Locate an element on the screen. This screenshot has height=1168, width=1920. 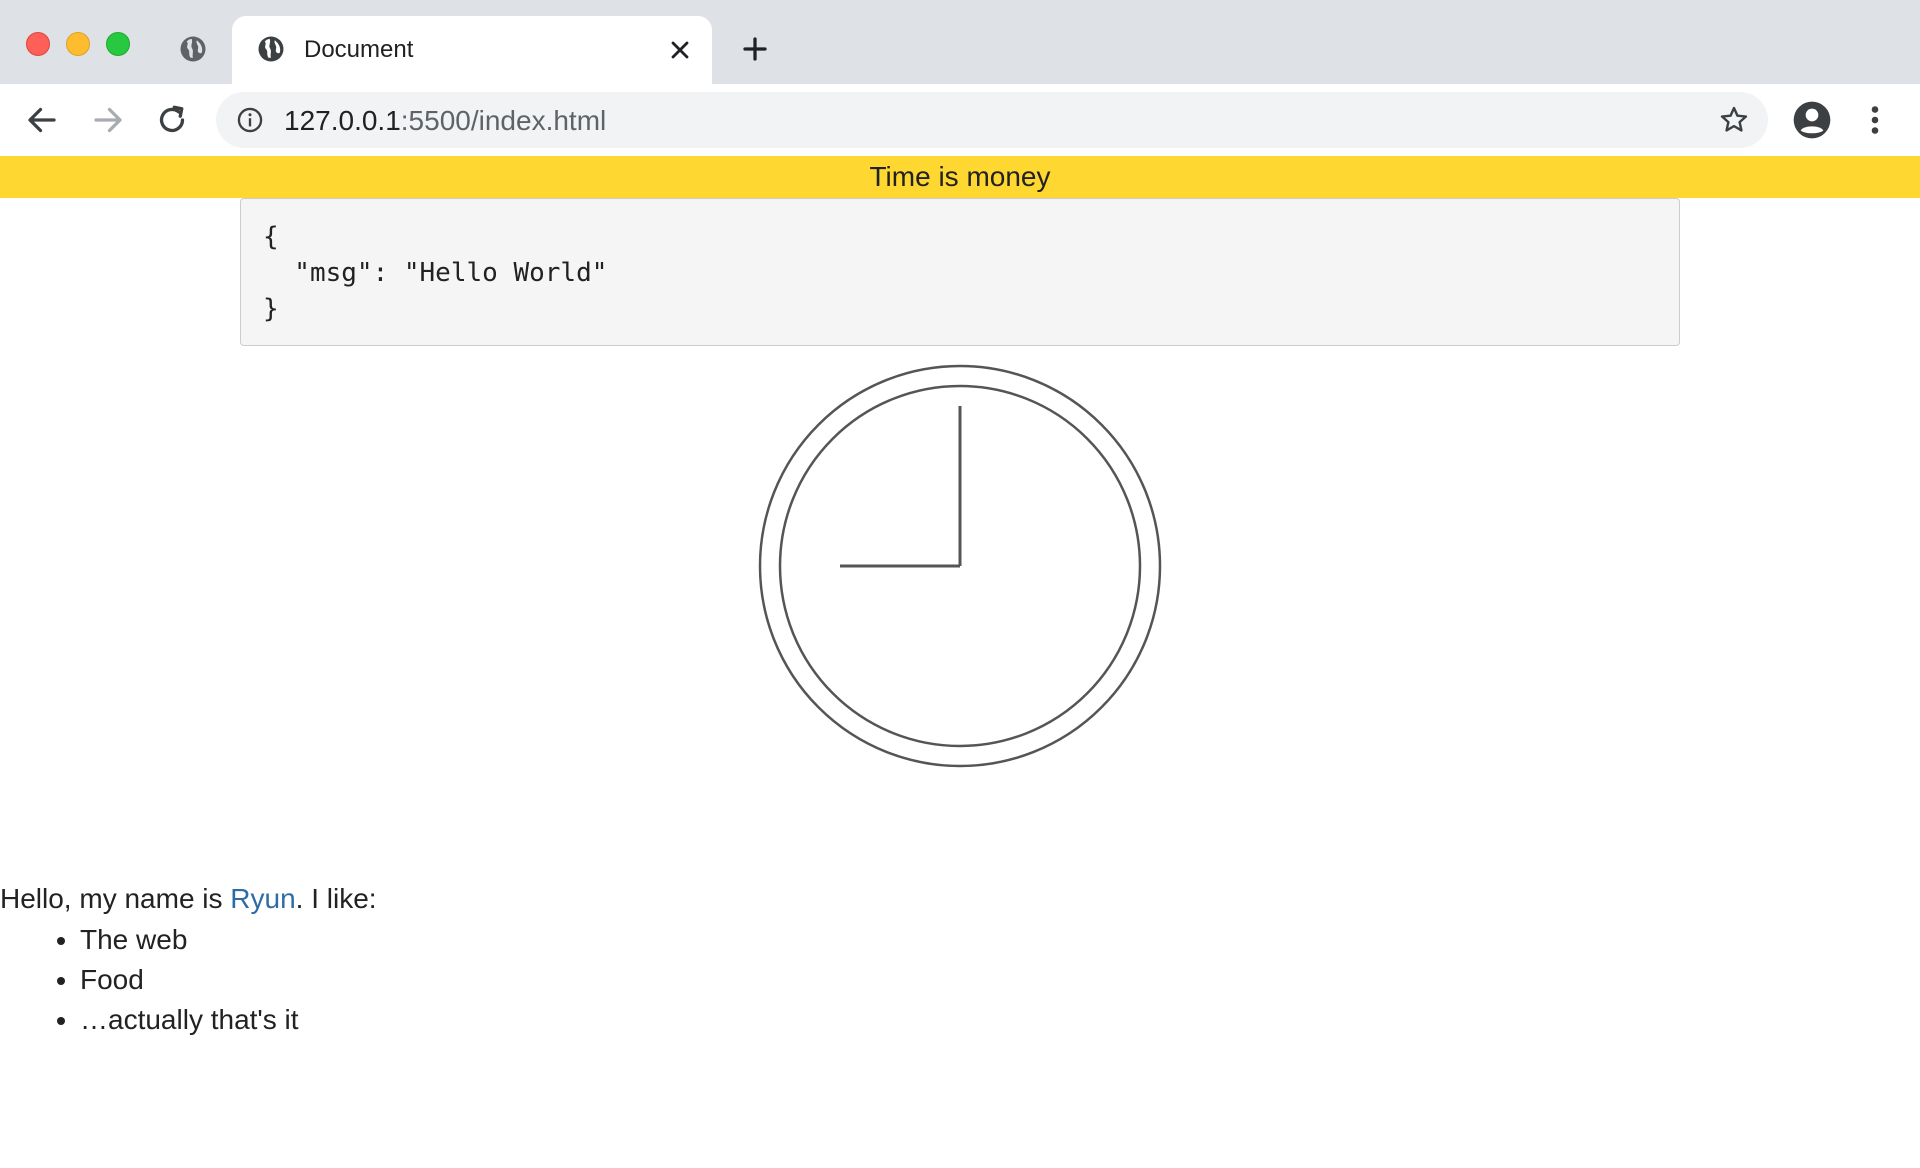
clock is located at coordinates (960, 566).